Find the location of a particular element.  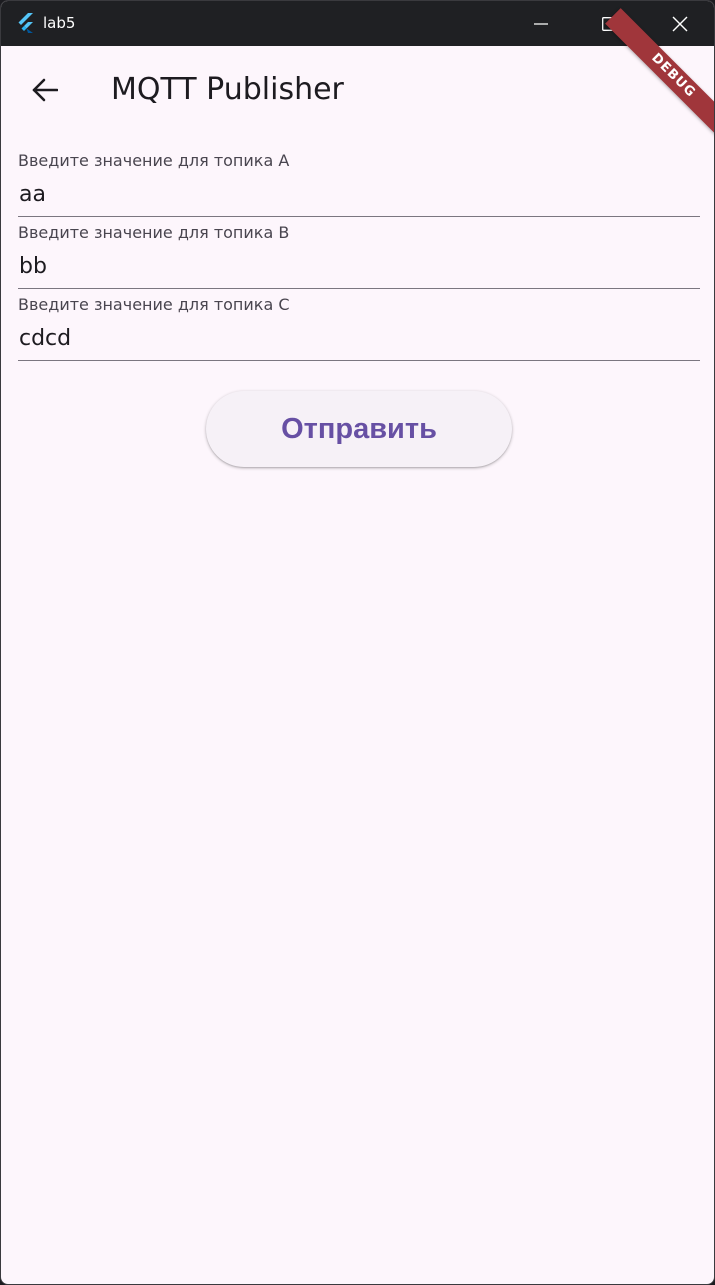

minimize-icon is located at coordinates (541, 23).